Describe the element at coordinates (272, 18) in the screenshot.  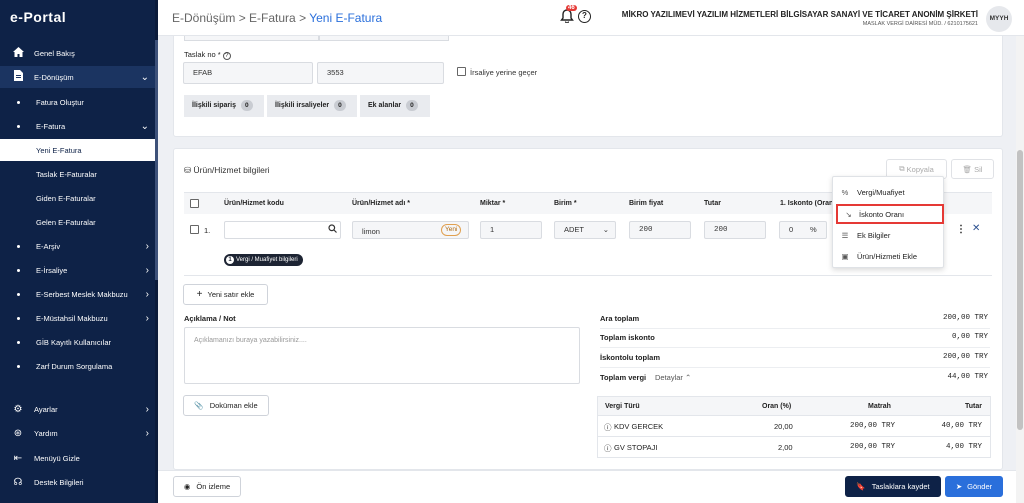
I see `breadcrumb-e-fatura: E-Fatura` at that location.